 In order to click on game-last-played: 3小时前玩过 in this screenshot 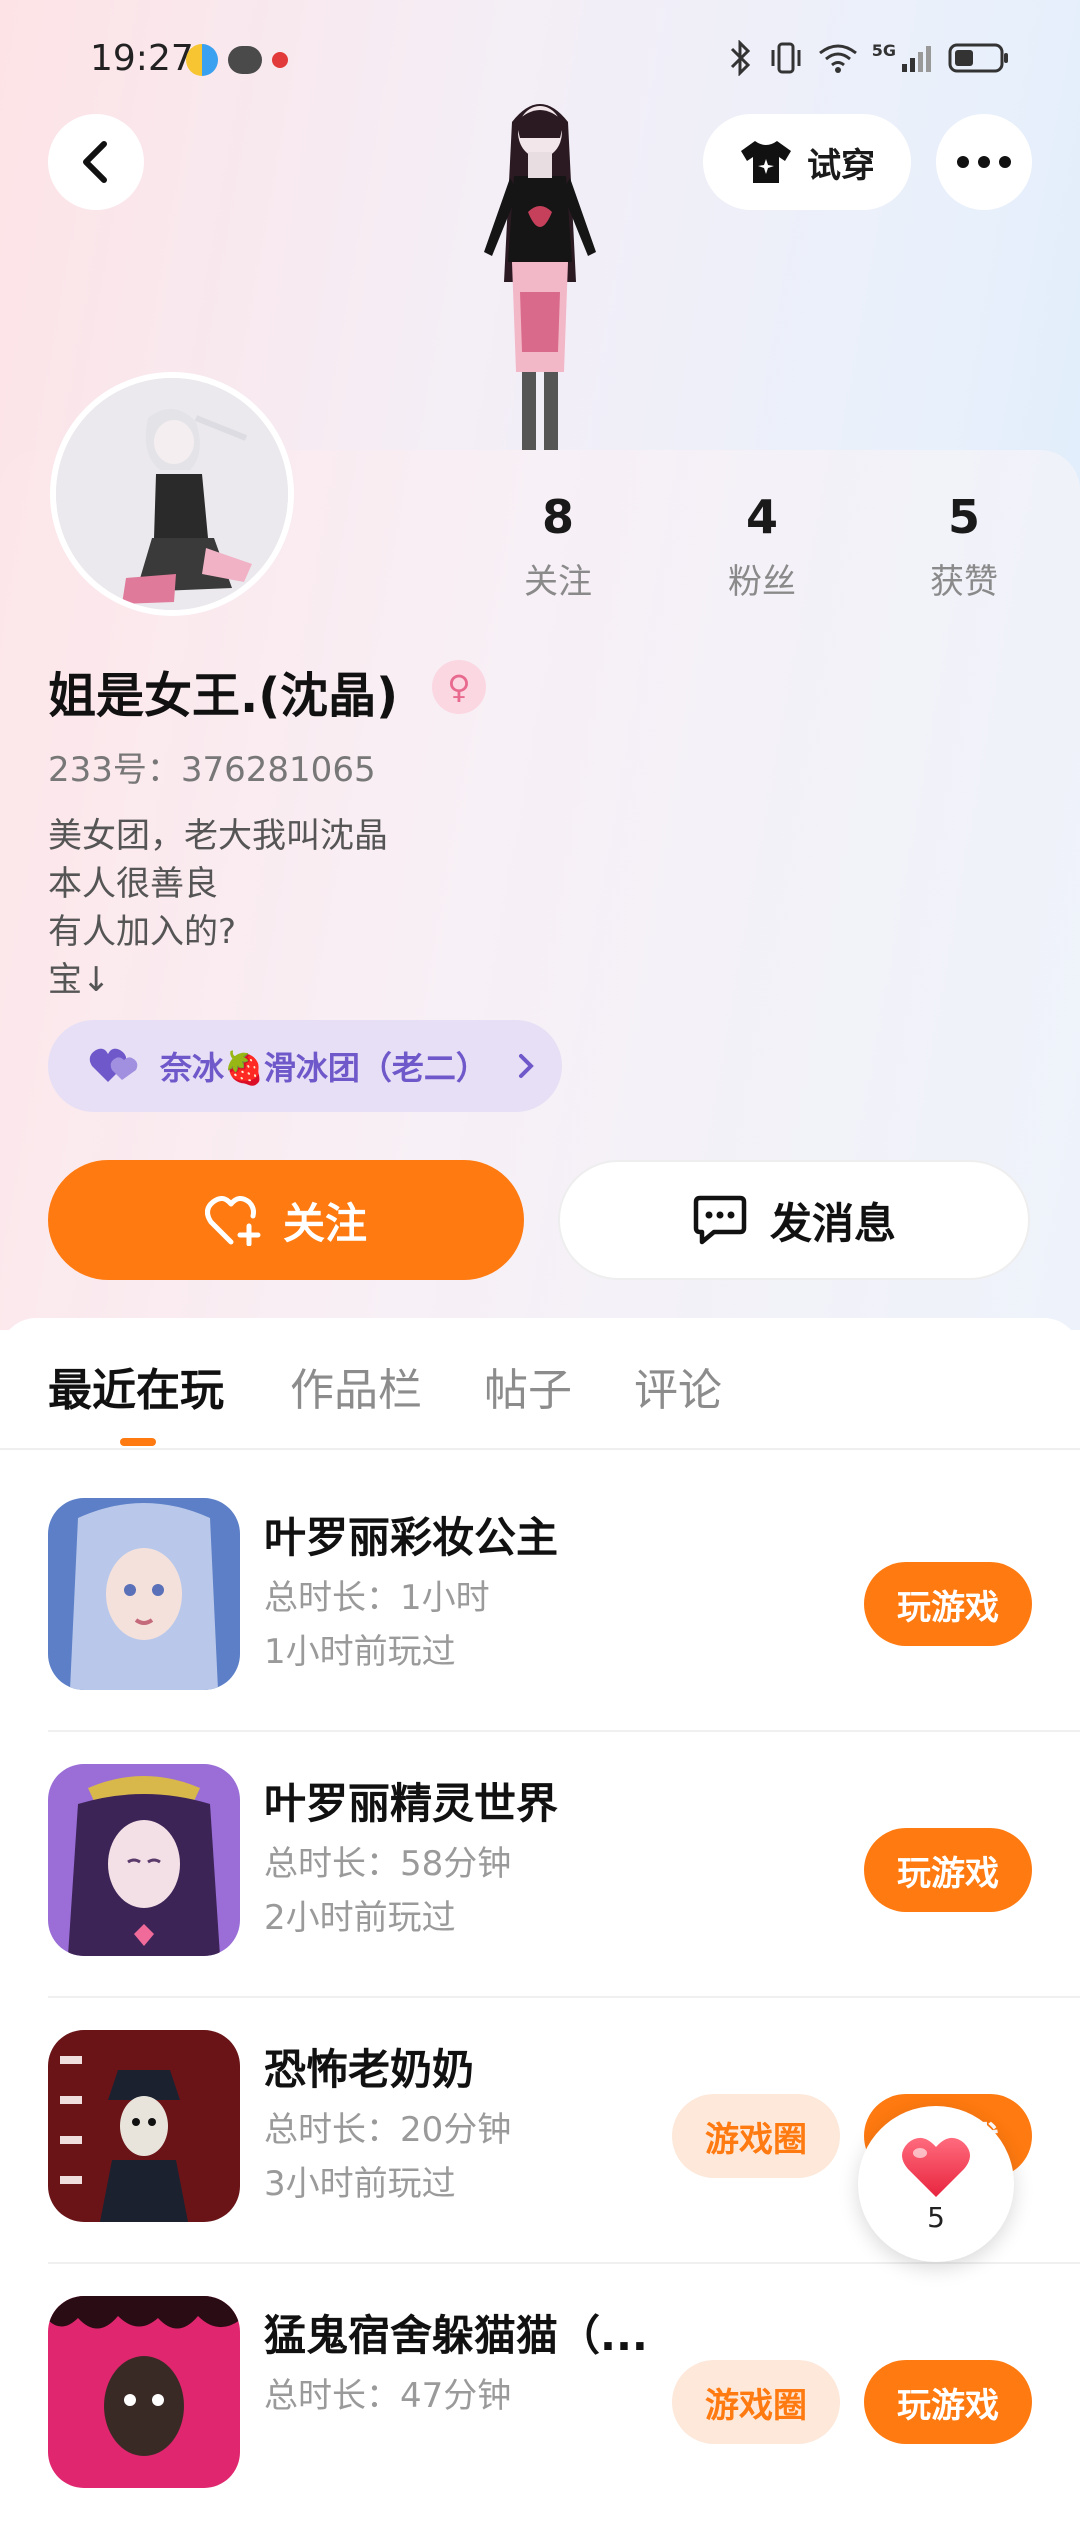, I will do `click(360, 2184)`.